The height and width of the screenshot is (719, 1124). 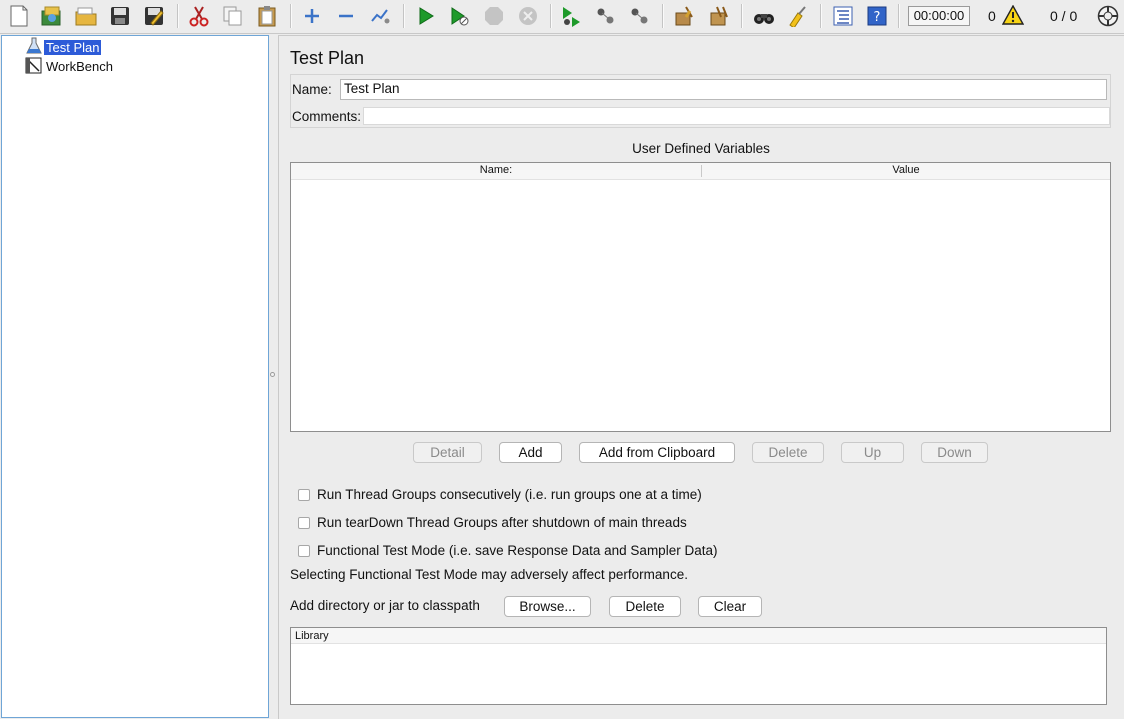 I want to click on comments-field, so click(x=736, y=116).